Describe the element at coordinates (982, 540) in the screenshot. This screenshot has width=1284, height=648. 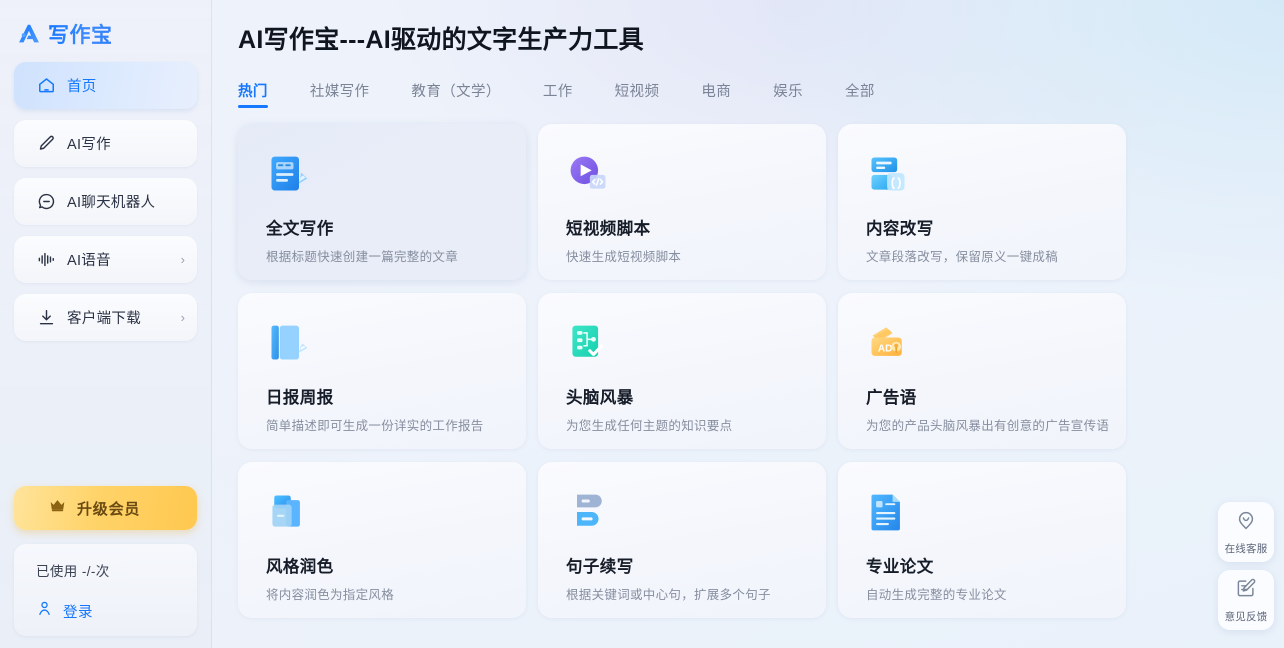
I see `feature-card-professional-paper: 专业论文 自动生成完整的专业论文` at that location.